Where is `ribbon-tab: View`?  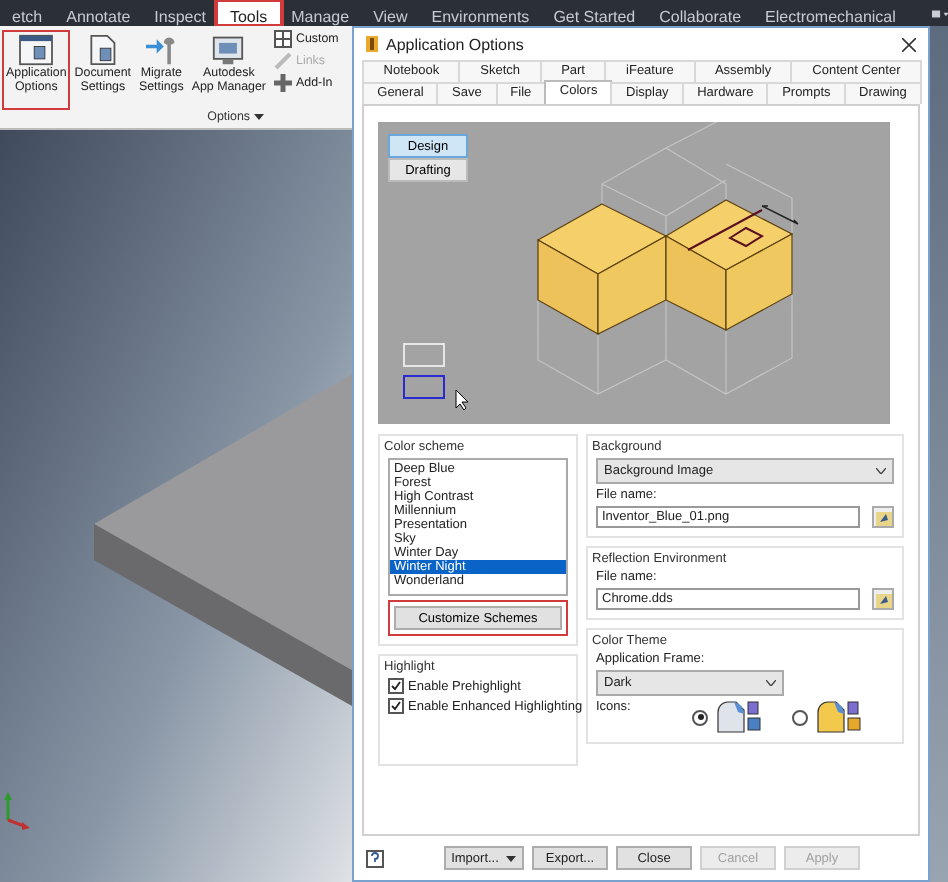
ribbon-tab: View is located at coordinates (390, 13).